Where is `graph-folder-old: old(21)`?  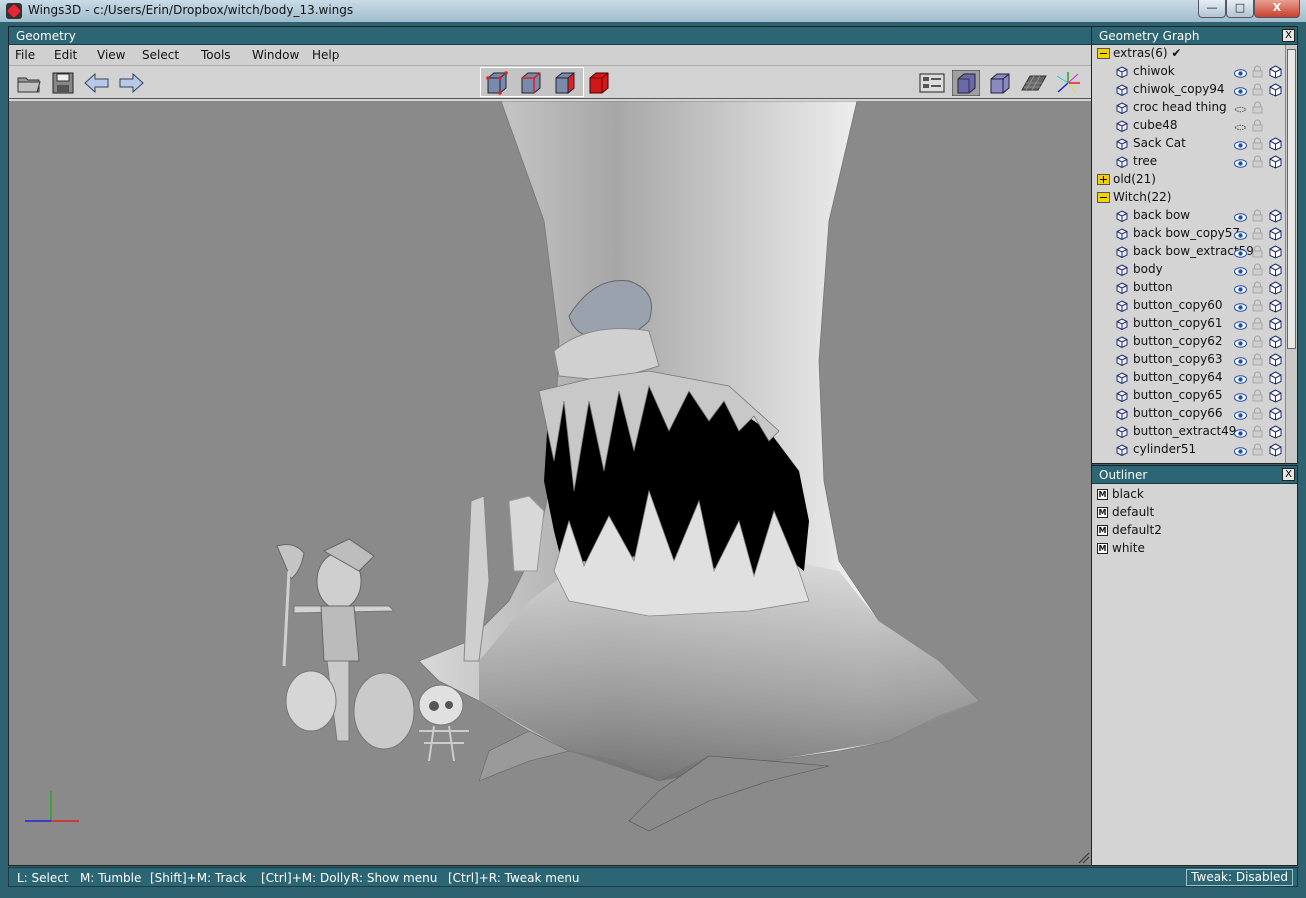
graph-folder-old: old(21) is located at coordinates (1188, 180).